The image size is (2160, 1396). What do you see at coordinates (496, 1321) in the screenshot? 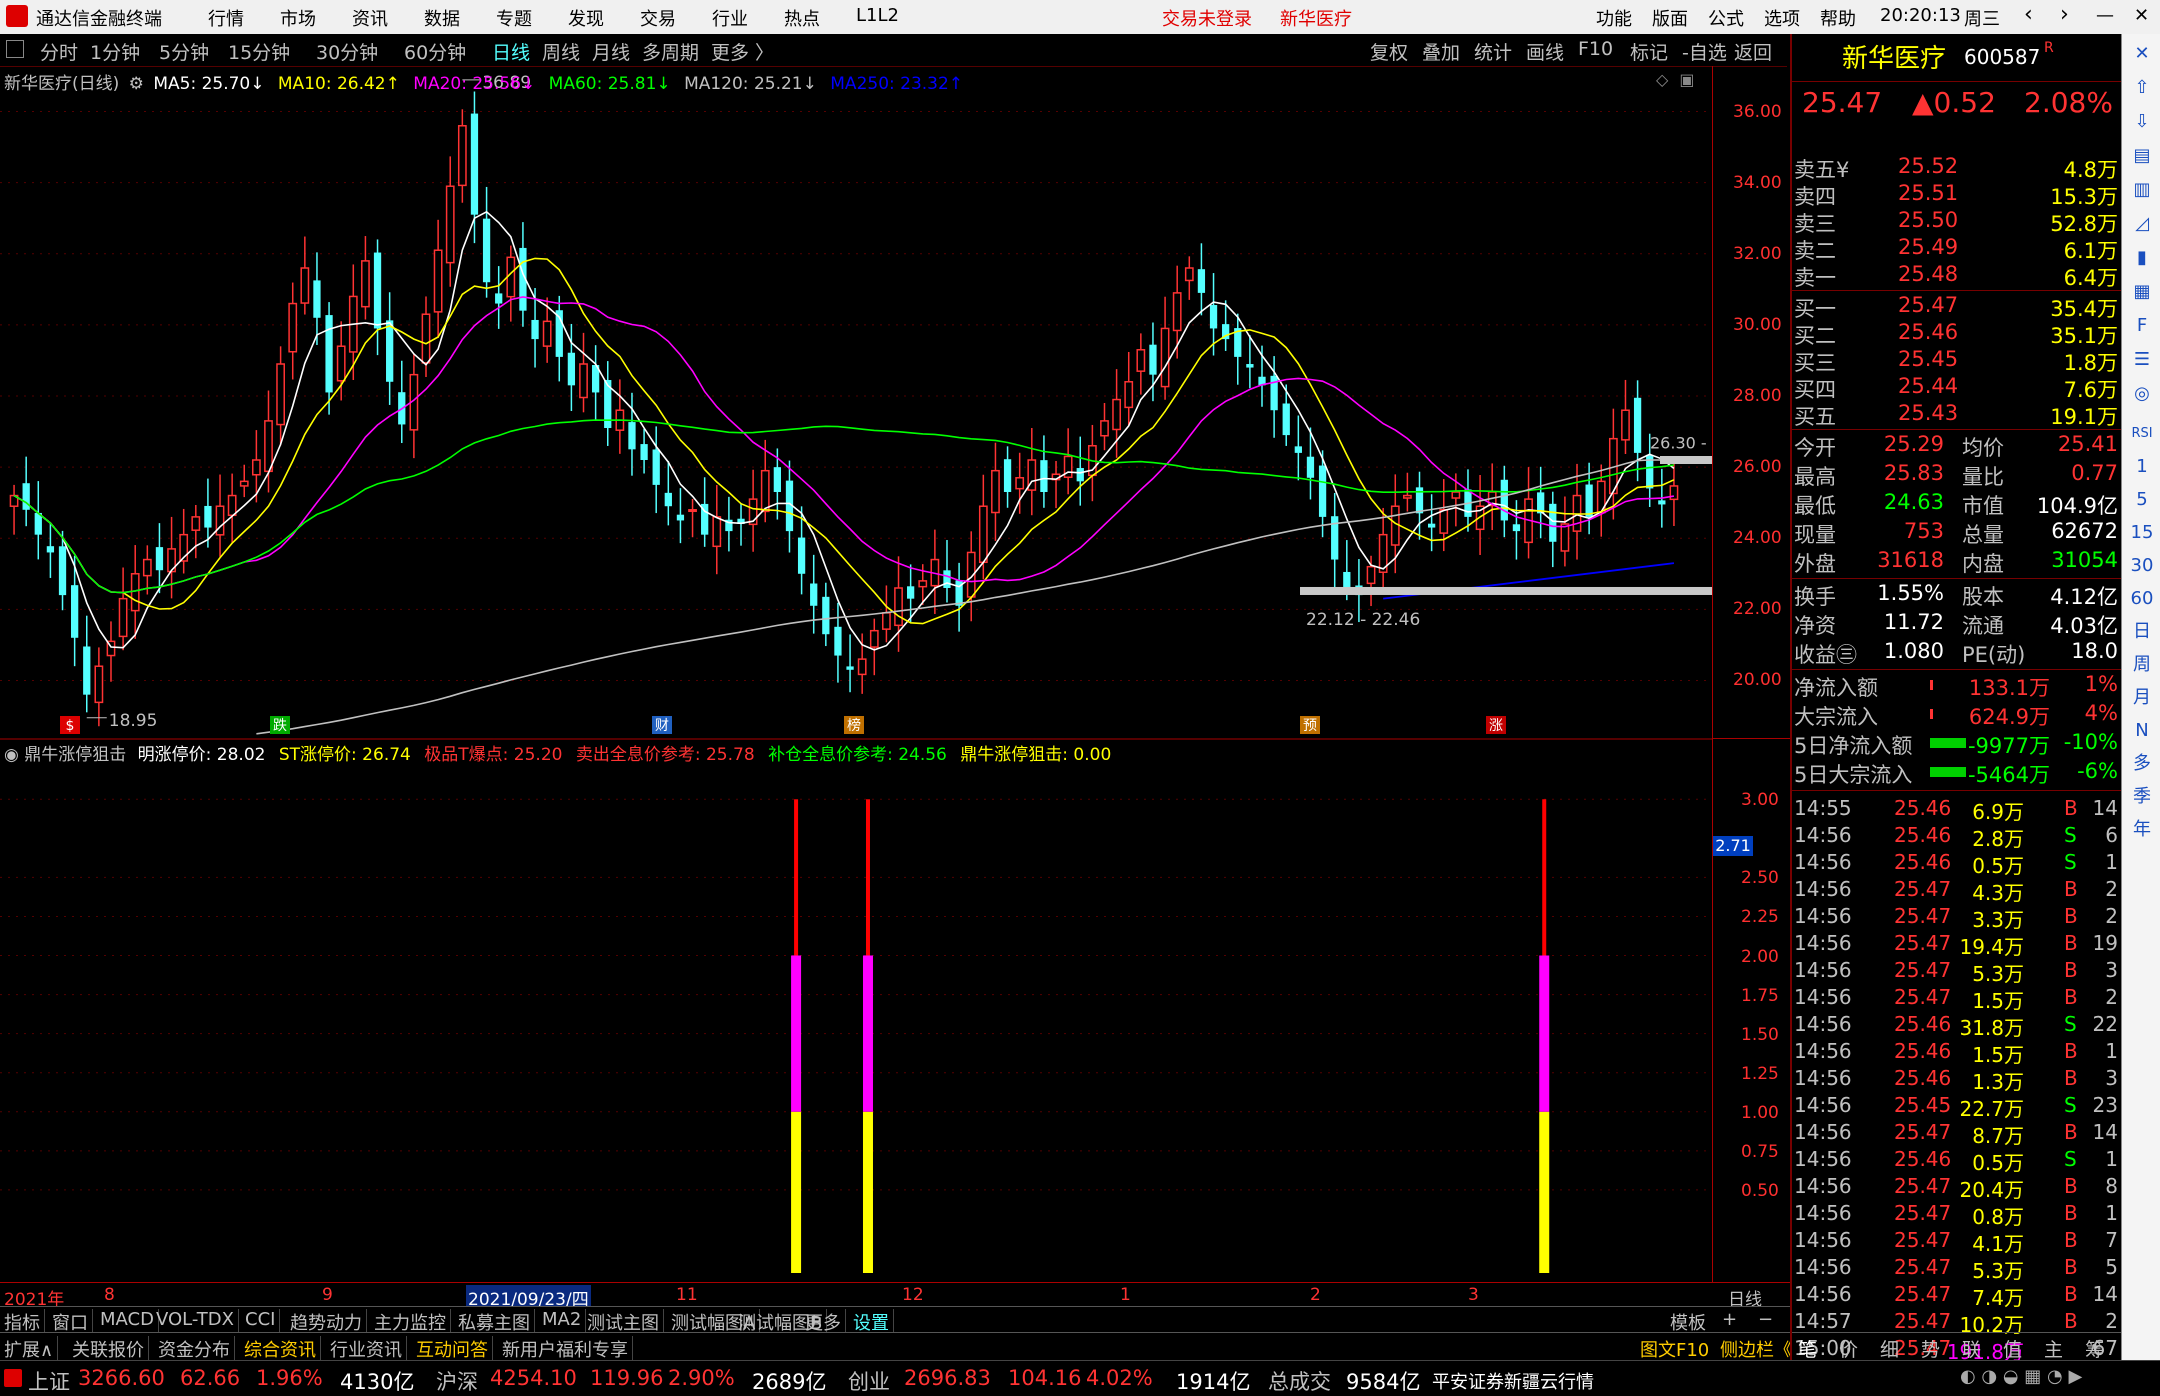
I see `indicator-tab-7: 私募主图` at bounding box center [496, 1321].